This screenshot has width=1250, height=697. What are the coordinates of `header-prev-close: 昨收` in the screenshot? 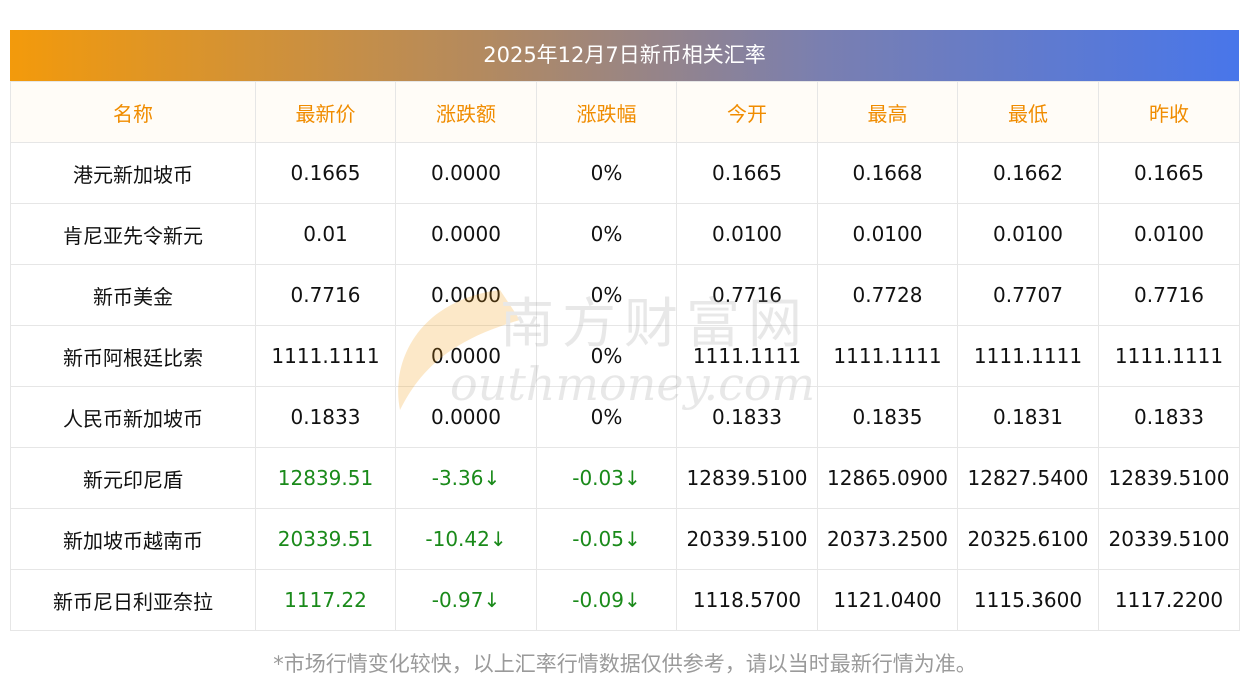 It's located at (1169, 112).